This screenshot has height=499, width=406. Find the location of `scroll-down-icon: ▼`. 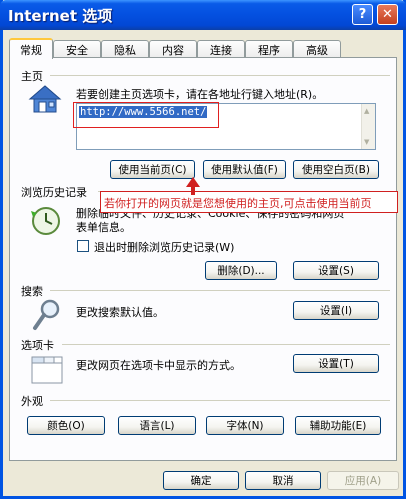

scroll-down-icon: ▼ is located at coordinates (366, 142).